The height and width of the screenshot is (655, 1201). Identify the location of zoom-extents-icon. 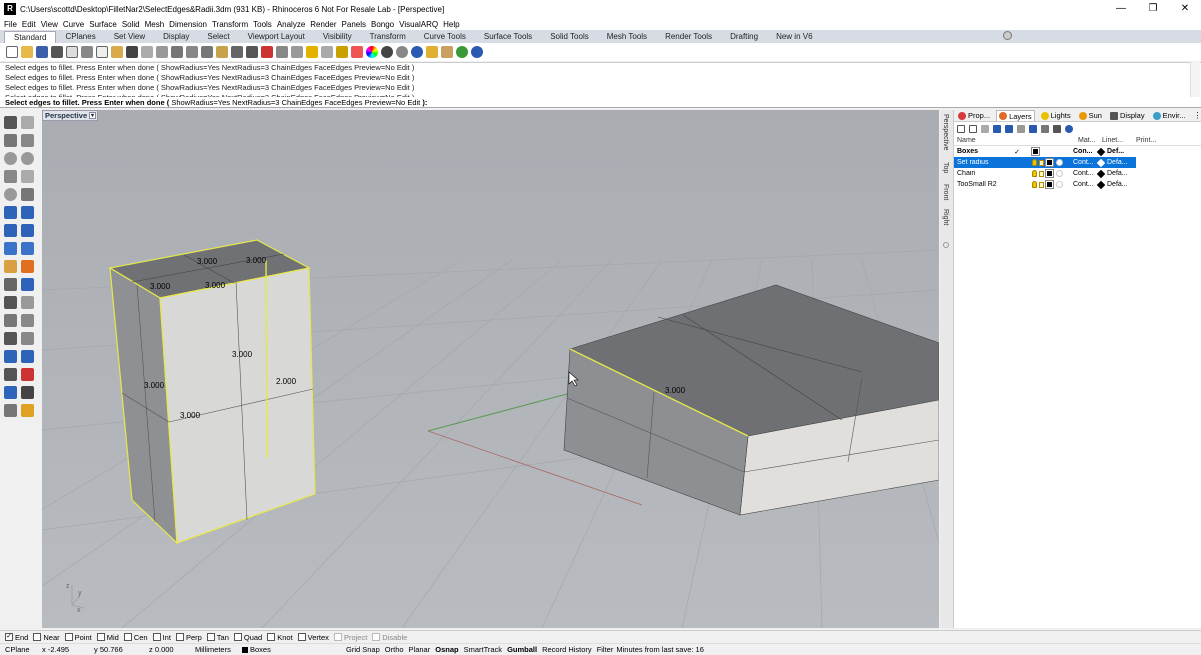
(207, 52).